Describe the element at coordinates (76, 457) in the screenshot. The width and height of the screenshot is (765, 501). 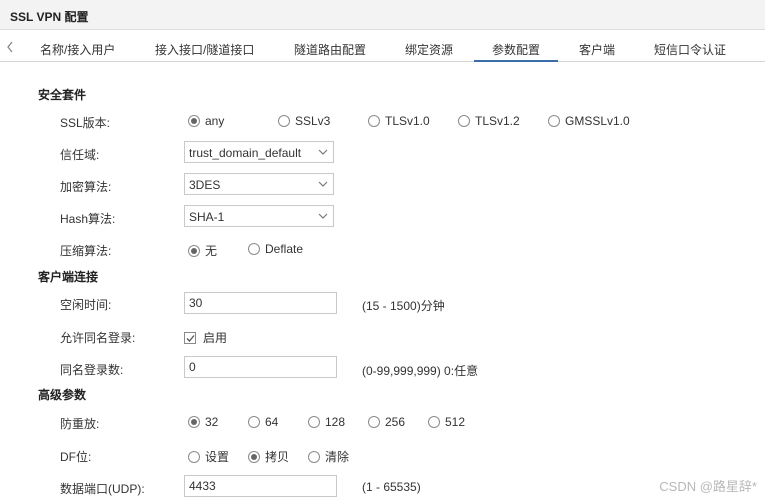
I see `df-bit-label: DF位:` at that location.